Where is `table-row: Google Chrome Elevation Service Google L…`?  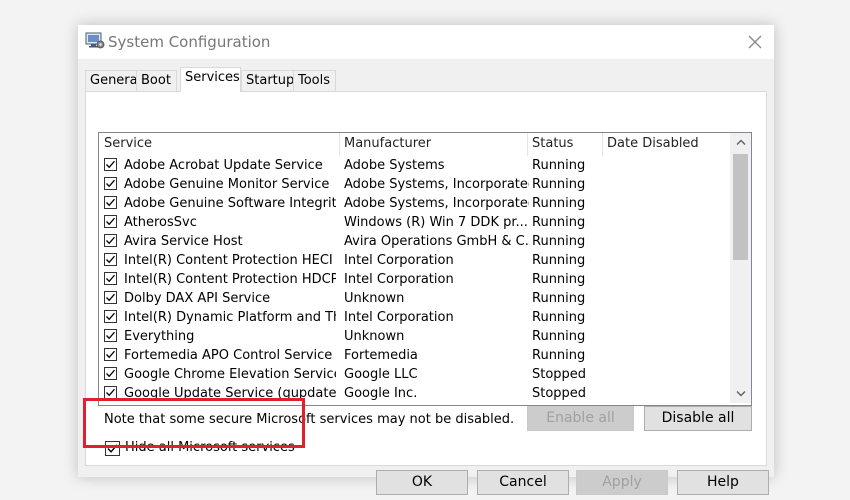 table-row: Google Chrome Elevation Service Google L… is located at coordinates (414, 374).